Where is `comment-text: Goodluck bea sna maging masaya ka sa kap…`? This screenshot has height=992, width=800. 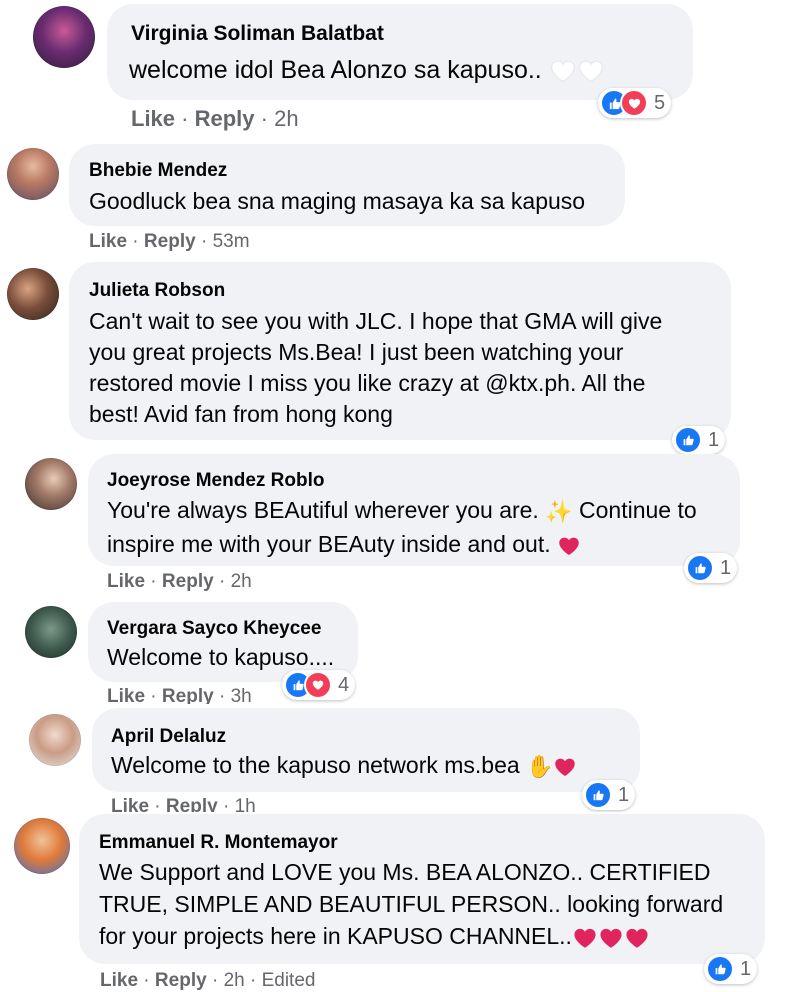 comment-text: Goodluck bea sna maging masaya ka sa kap… is located at coordinates (337, 201).